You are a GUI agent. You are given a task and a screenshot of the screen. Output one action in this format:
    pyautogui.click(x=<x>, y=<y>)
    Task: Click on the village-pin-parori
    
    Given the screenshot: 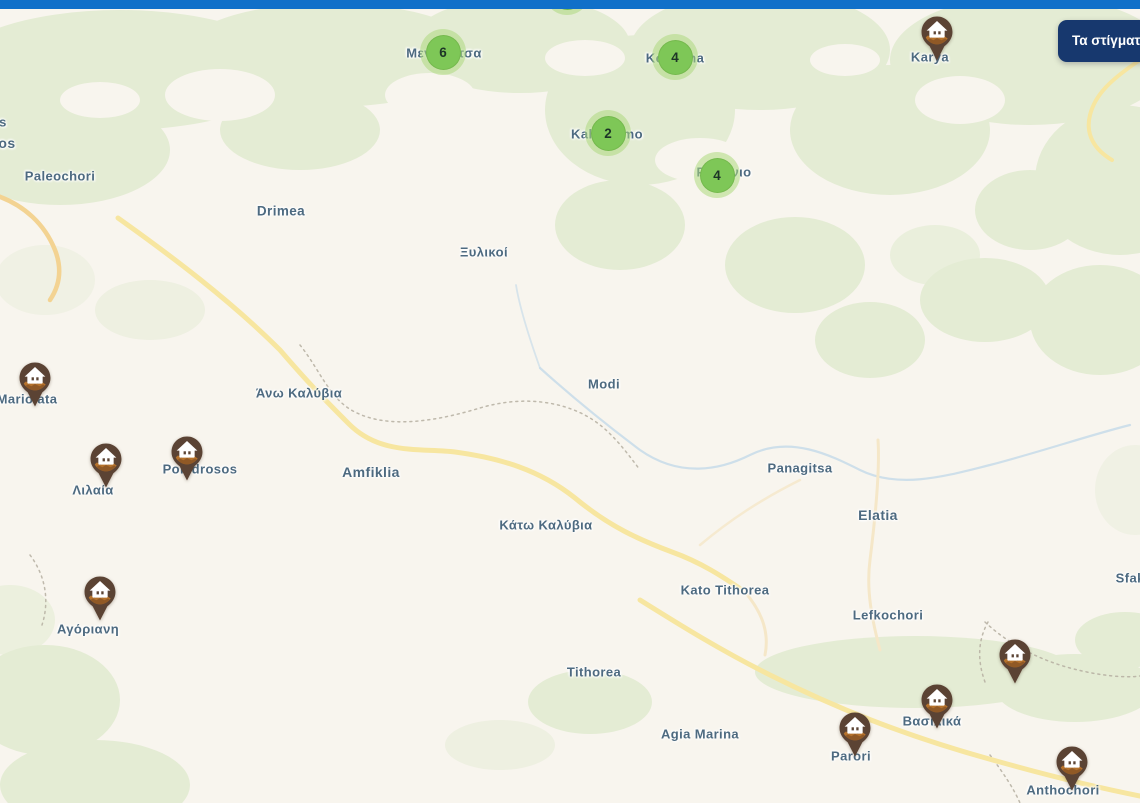 What is the action you would take?
    pyautogui.click(x=855, y=734)
    